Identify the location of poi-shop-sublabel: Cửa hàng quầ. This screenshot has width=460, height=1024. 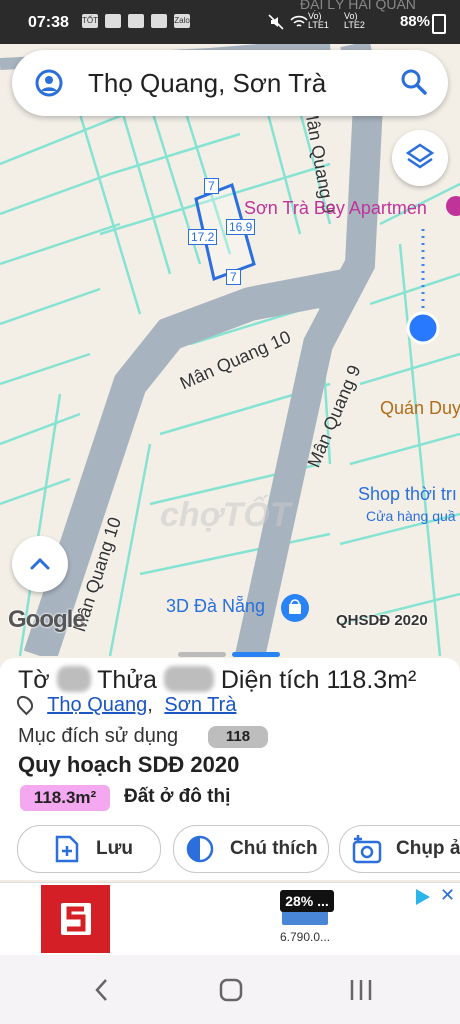
(411, 516).